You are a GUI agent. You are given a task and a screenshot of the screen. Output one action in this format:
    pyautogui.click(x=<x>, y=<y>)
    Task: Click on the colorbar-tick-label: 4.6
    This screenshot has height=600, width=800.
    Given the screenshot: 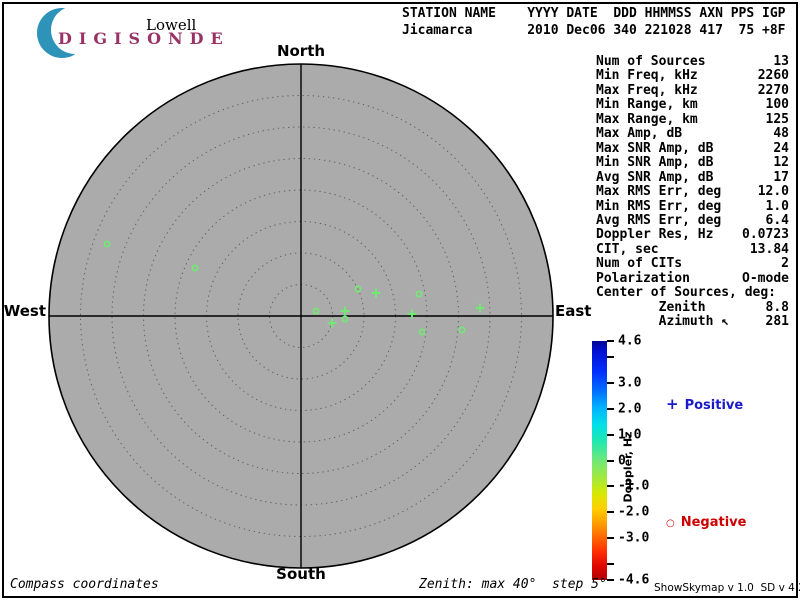 What is the action you would take?
    pyautogui.click(x=630, y=341)
    